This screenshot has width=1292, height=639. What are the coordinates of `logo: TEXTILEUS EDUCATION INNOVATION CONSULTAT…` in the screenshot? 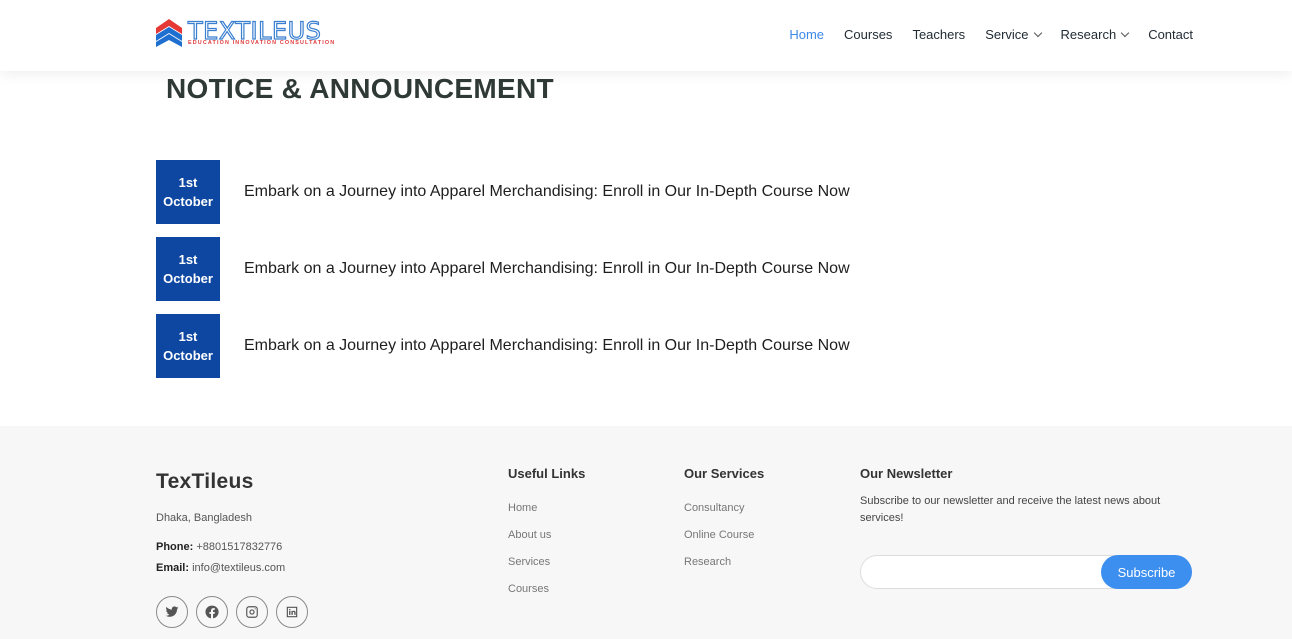 It's located at (262, 33).